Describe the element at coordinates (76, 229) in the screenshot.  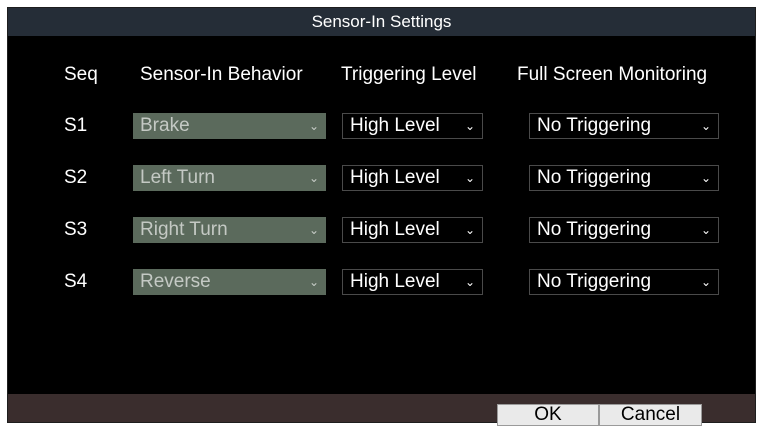
I see `seq-label: S3` at that location.